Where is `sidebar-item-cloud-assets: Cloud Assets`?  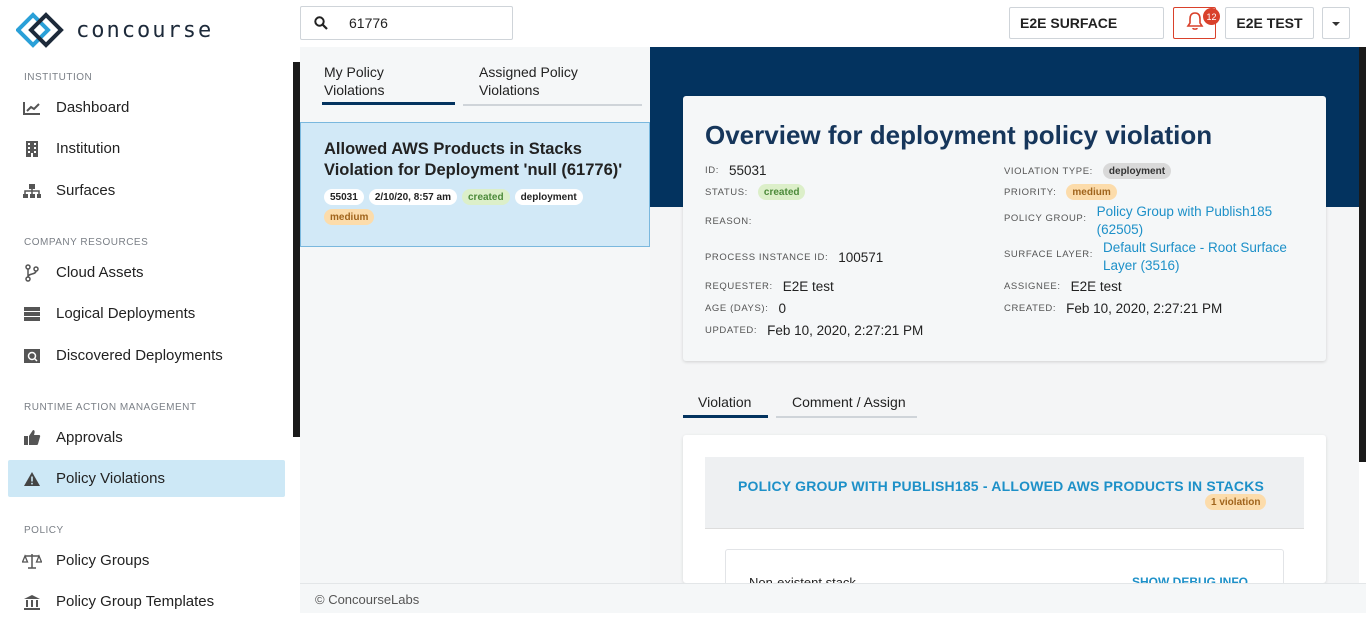 sidebar-item-cloud-assets: Cloud Assets is located at coordinates (146, 272).